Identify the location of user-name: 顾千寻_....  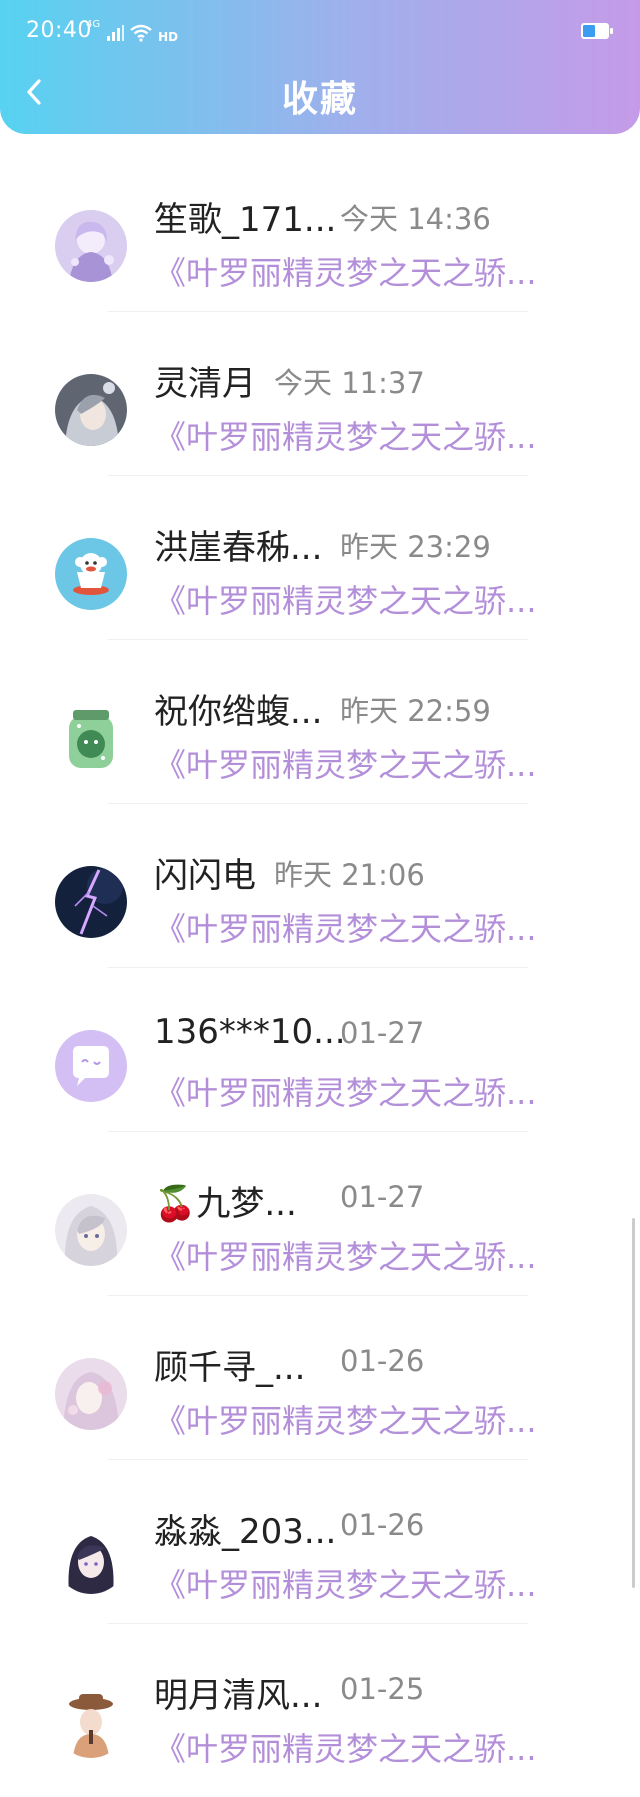
(230, 1368).